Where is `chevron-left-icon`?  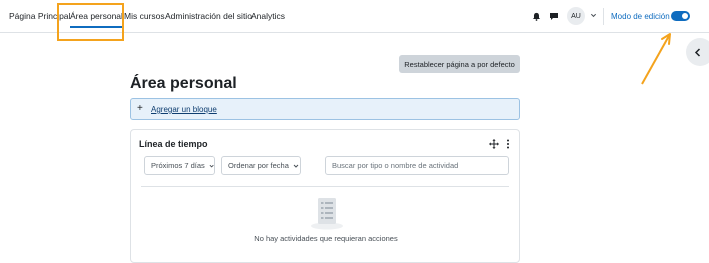 chevron-left-icon is located at coordinates (697, 52).